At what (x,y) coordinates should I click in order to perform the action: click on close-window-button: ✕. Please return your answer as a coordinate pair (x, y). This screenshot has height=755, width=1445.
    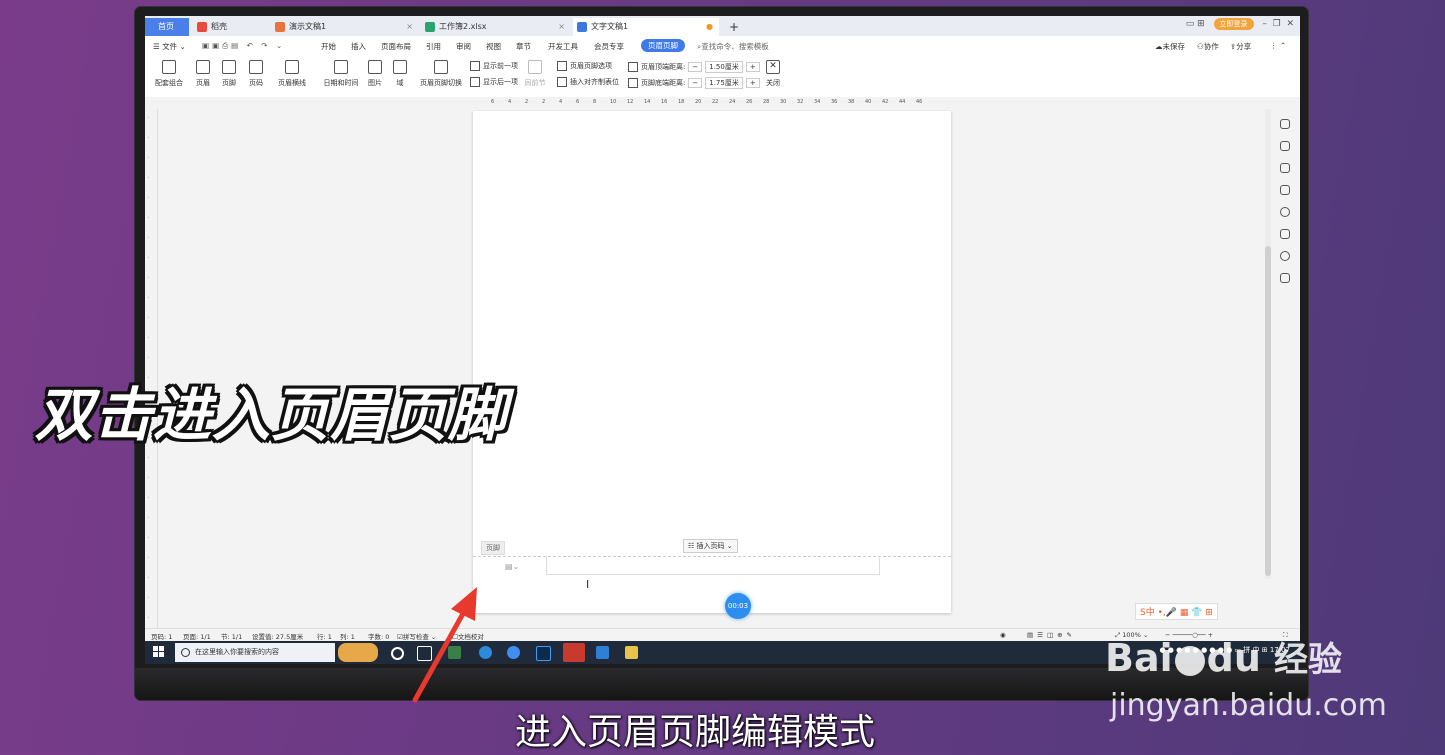
    Looking at the image, I should click on (1290, 24).